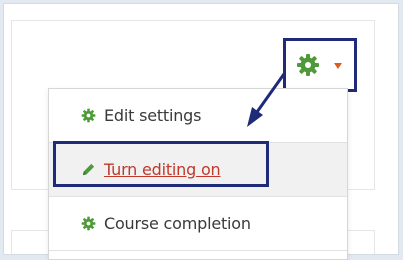  I want to click on menu-item-label: Course completion, so click(177, 223).